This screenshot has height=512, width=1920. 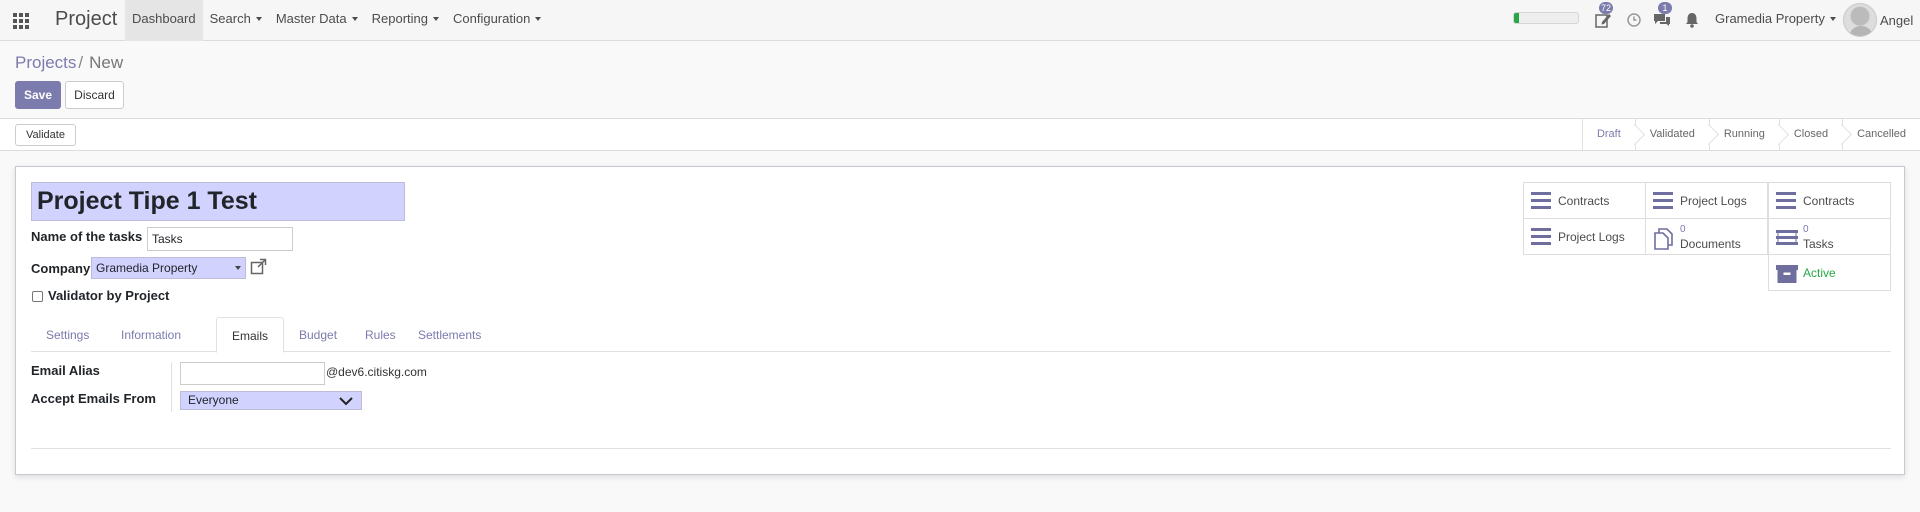 I want to click on save-button: Save, so click(x=38, y=95).